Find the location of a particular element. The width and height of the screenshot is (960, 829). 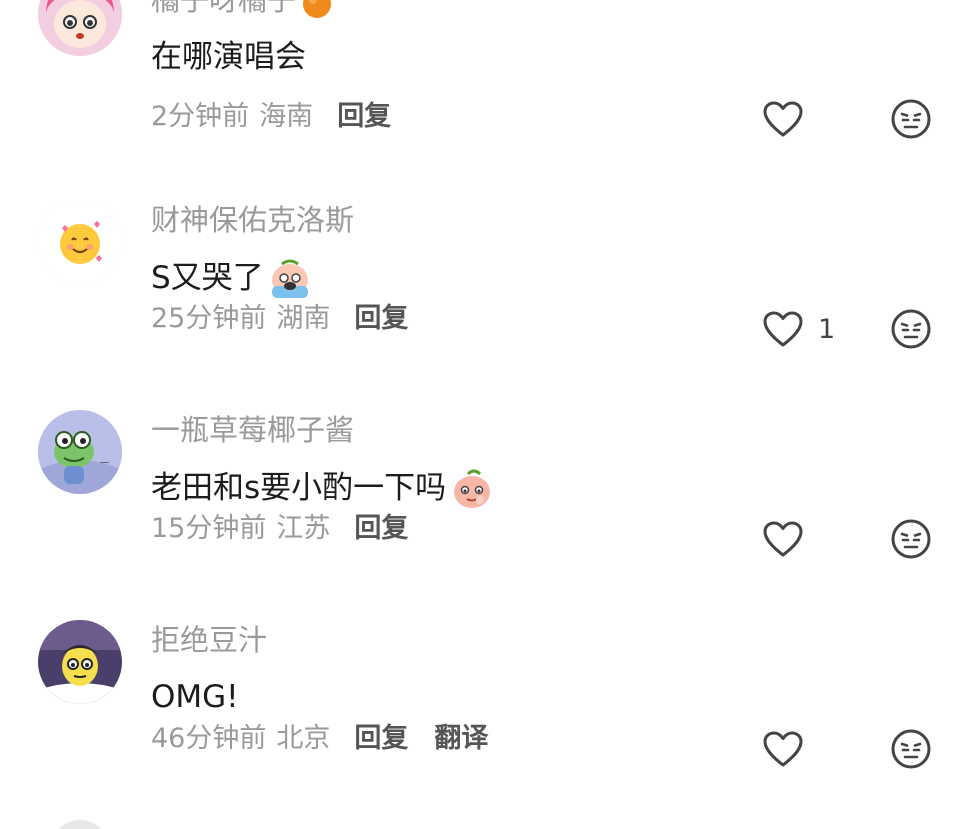

comment-location: 海南 is located at coordinates (286, 116).